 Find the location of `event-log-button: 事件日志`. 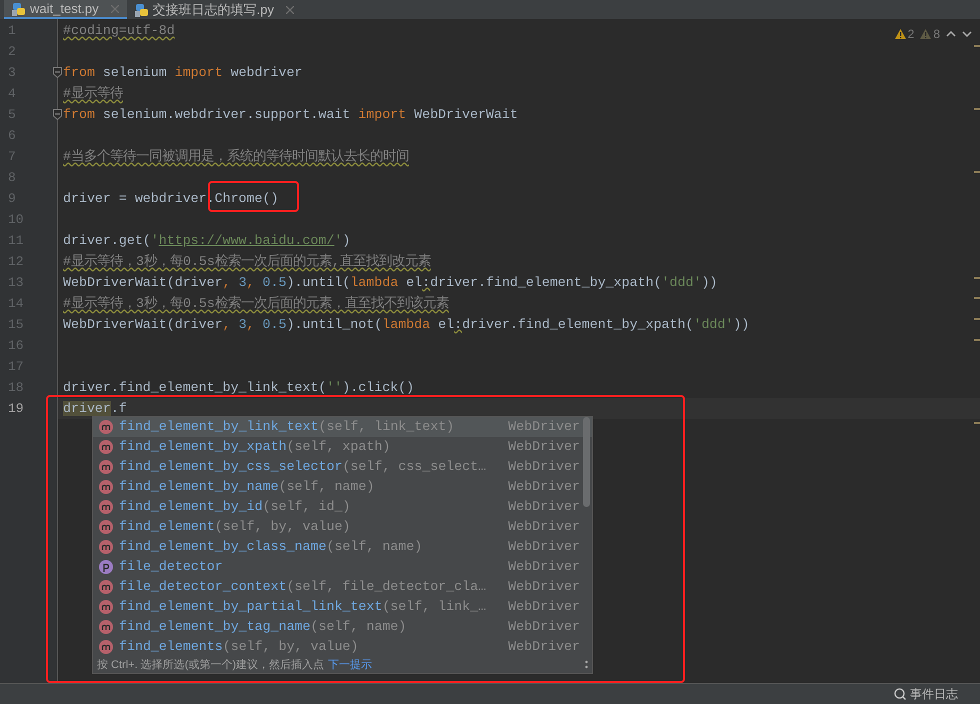

event-log-button: 事件日志 is located at coordinates (934, 694).